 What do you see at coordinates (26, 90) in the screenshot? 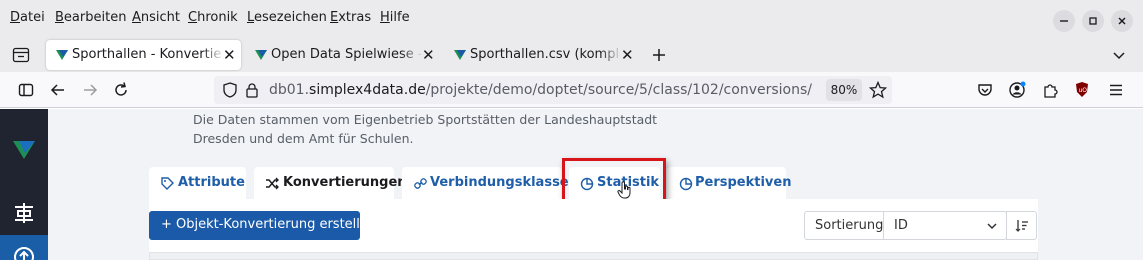
I see `sidebar-toggle-icon` at bounding box center [26, 90].